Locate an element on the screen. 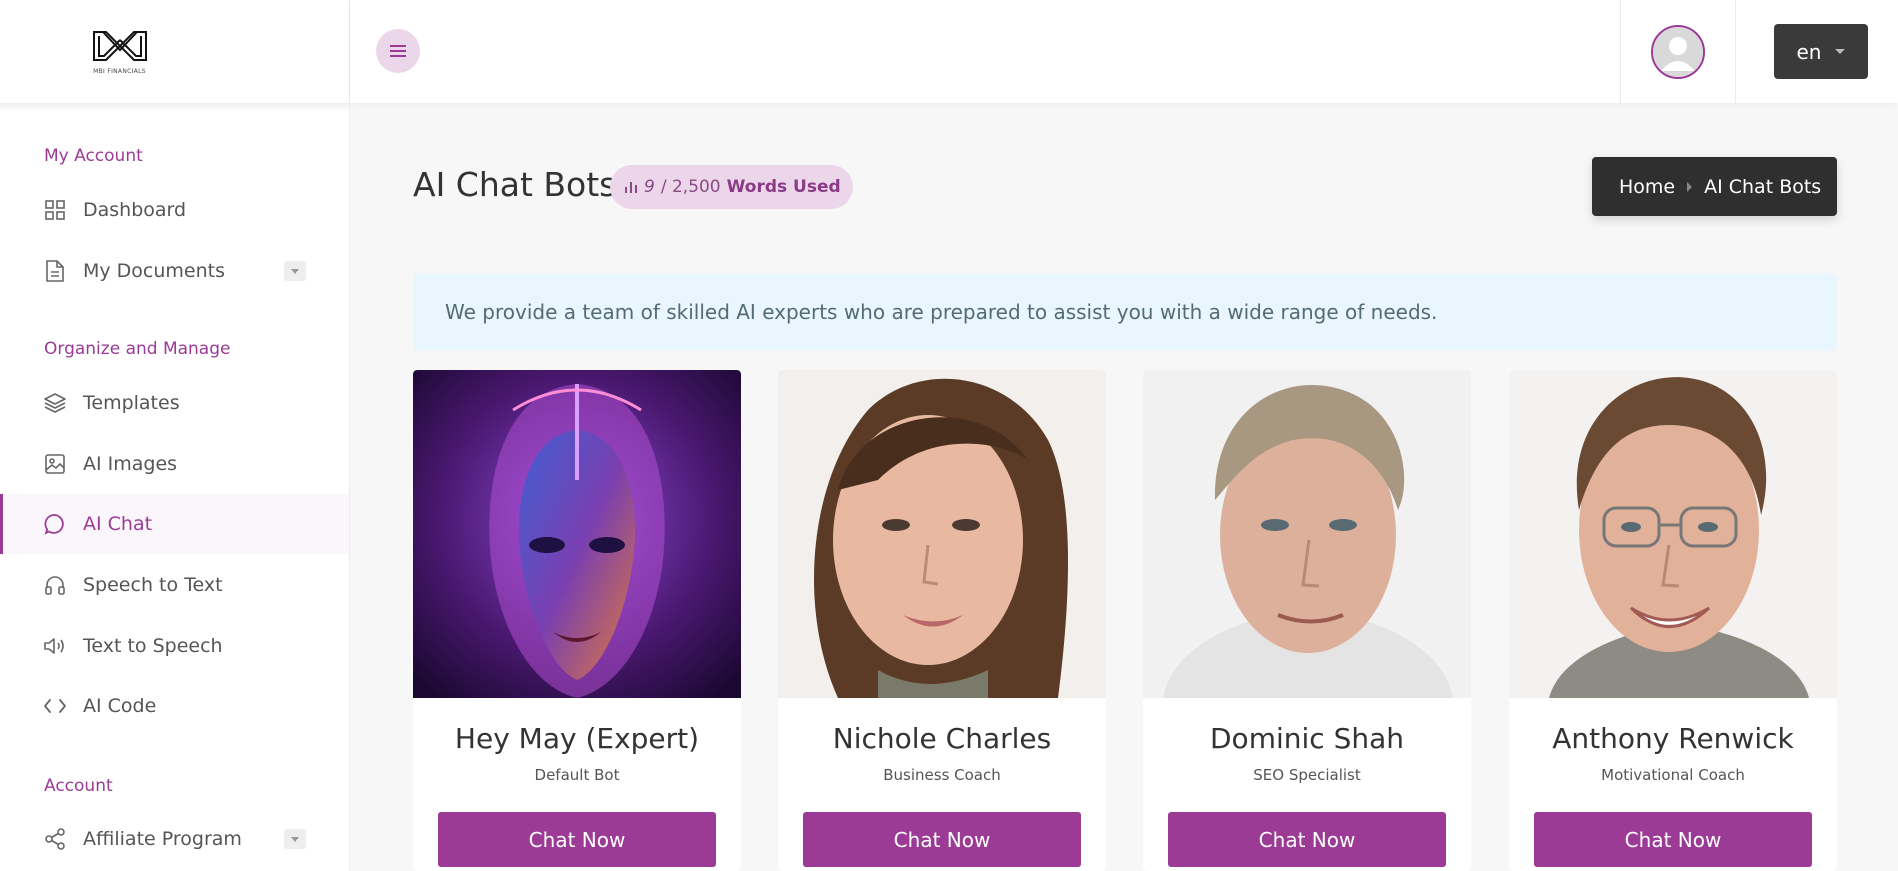 This screenshot has height=871, width=1898. bot-role: Default Bot is located at coordinates (577, 775).